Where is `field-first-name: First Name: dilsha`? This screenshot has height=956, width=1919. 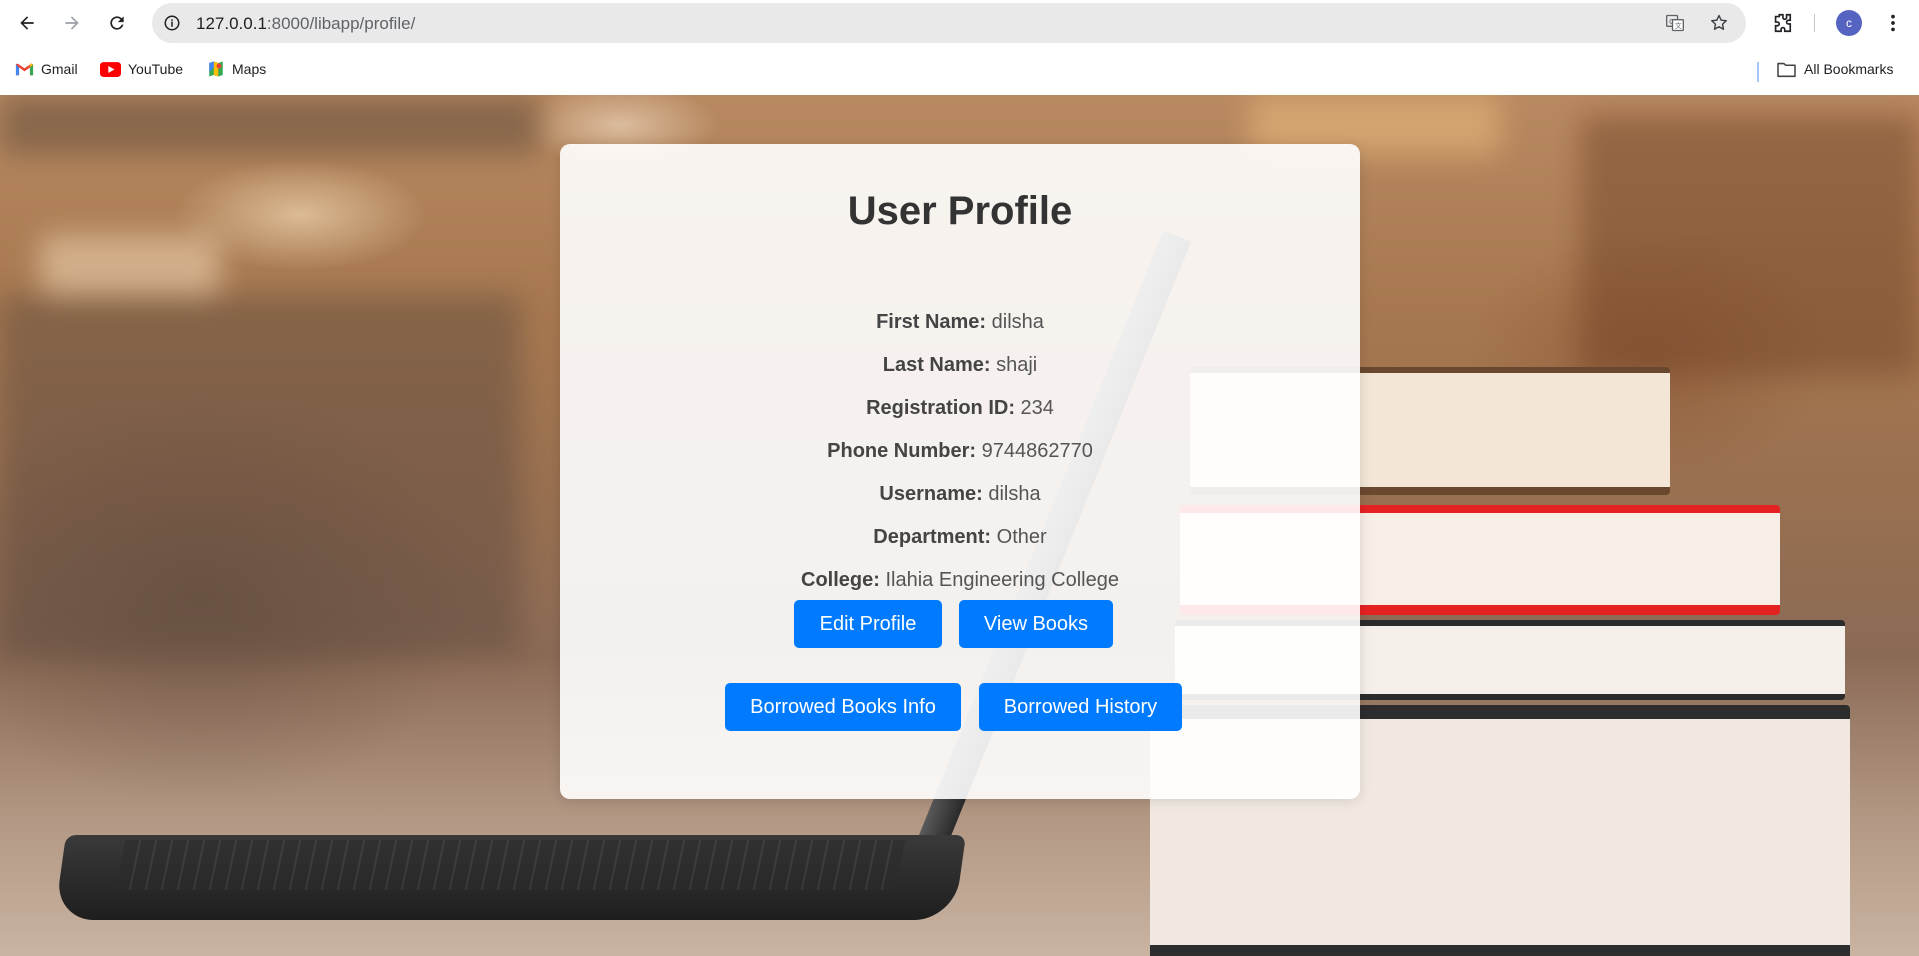 field-first-name: First Name: dilsha is located at coordinates (960, 322).